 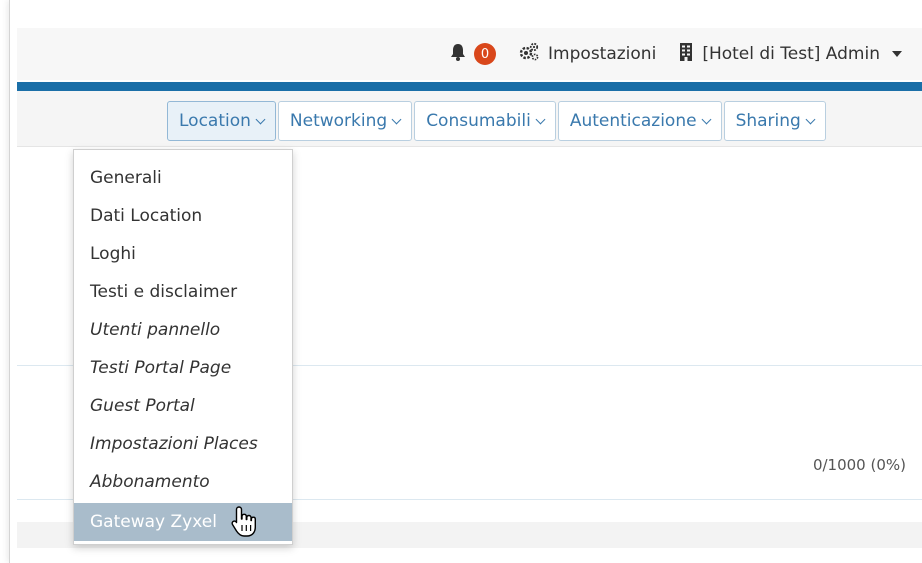 I want to click on hand-pointer-icon, so click(x=244, y=522).